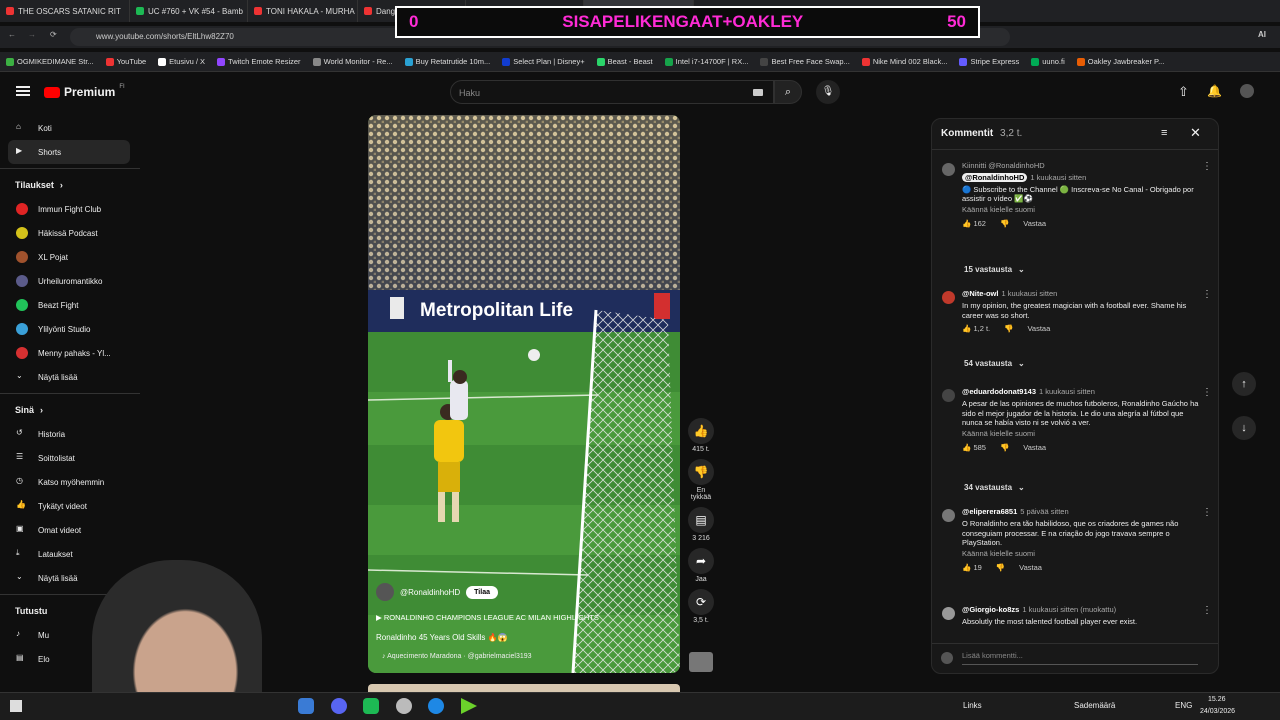  I want to click on voice-search-button: 🎙, so click(828, 92).